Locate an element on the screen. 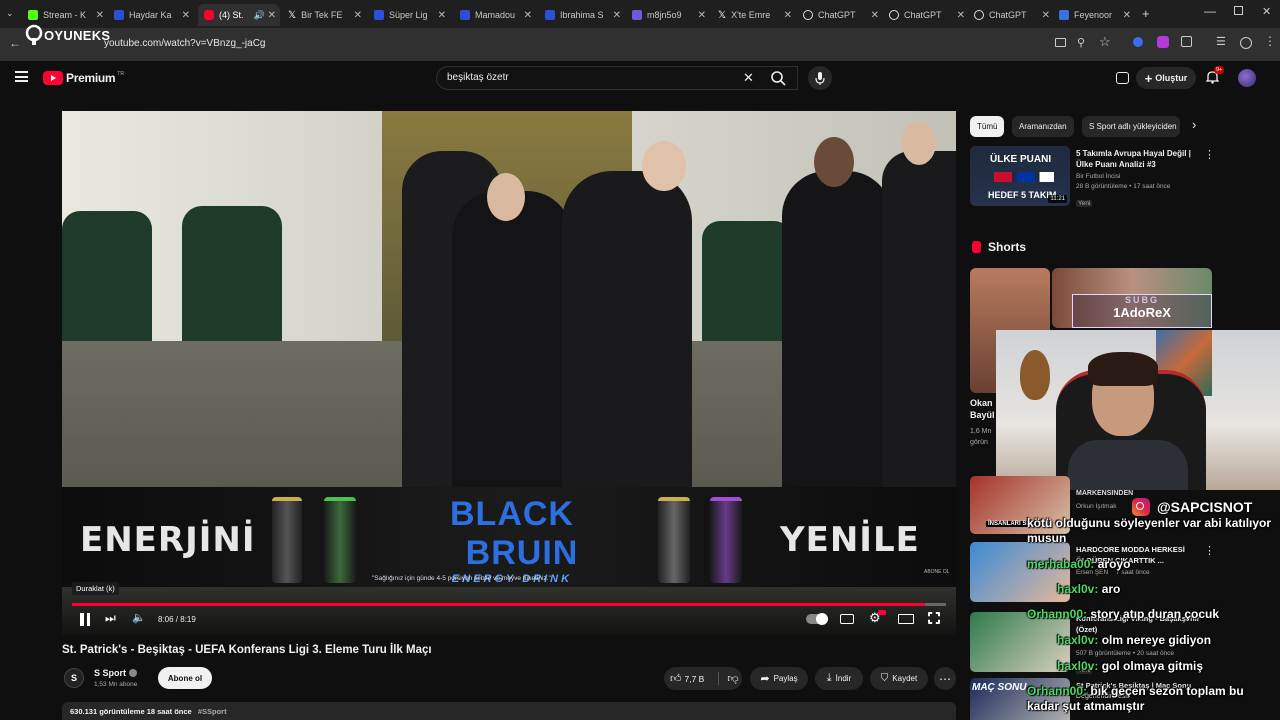  chat-text: gol olmaya gitmiş is located at coordinates (1152, 666).